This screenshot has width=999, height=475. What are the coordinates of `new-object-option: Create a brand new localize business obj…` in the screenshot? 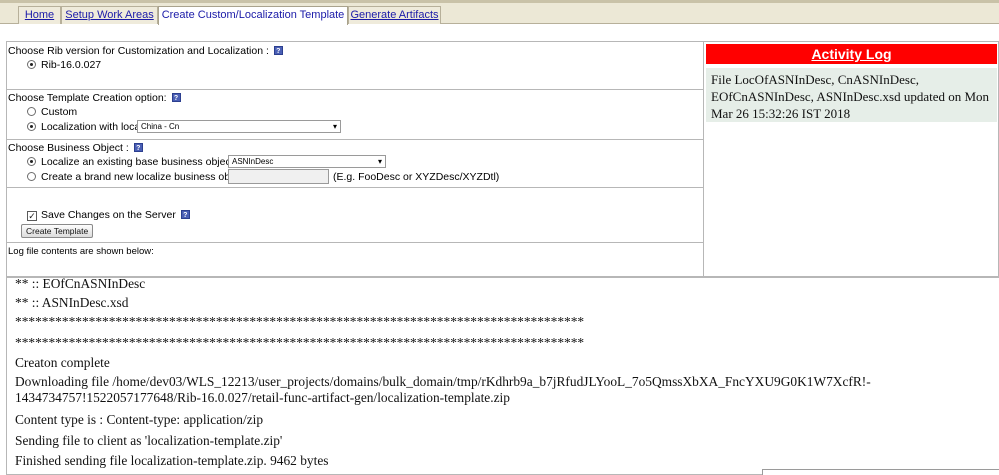 It's located at (139, 177).